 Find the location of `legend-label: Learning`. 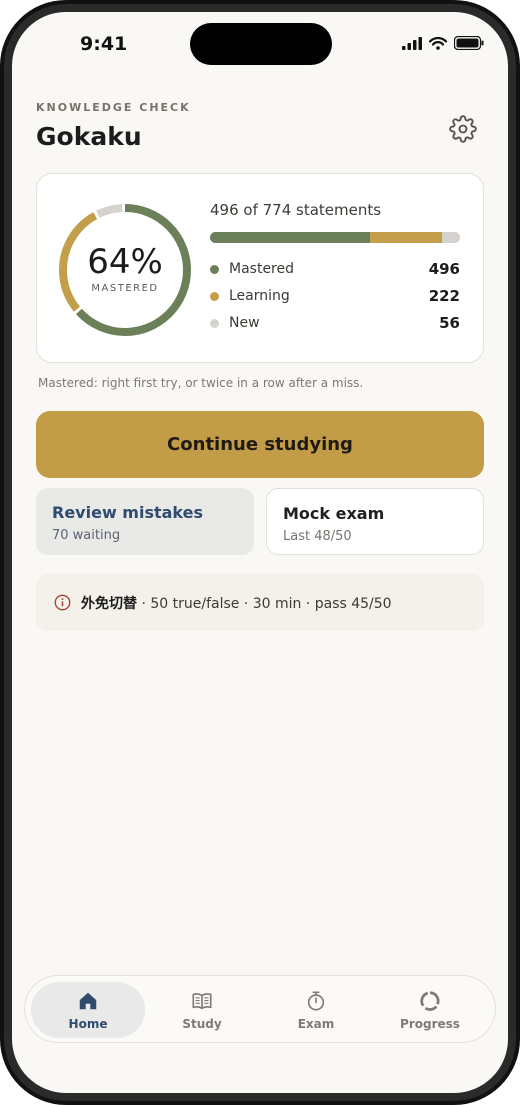

legend-label: Learning is located at coordinates (259, 296).